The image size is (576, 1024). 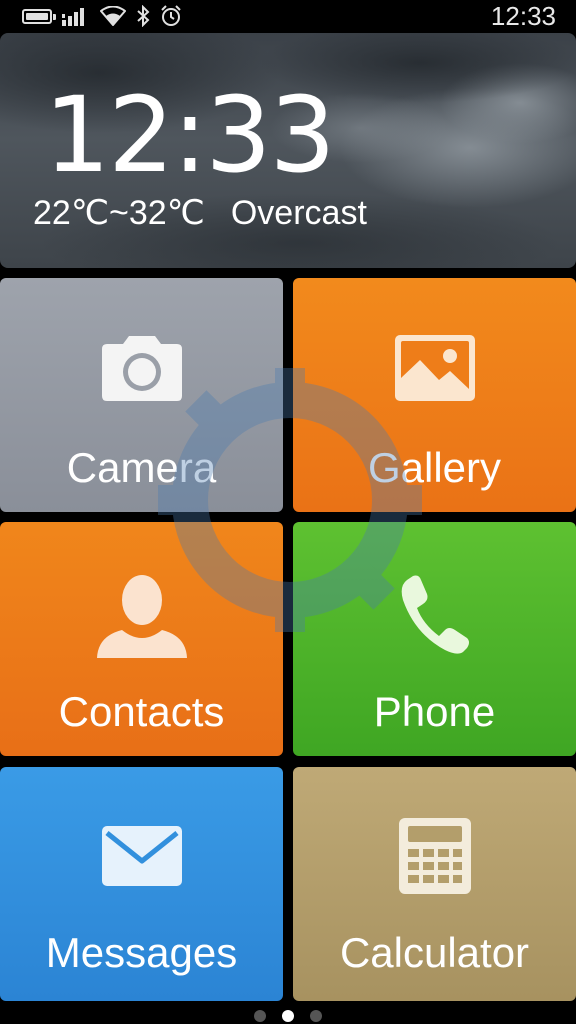 What do you see at coordinates (171, 15) in the screenshot?
I see `alarm-icon` at bounding box center [171, 15].